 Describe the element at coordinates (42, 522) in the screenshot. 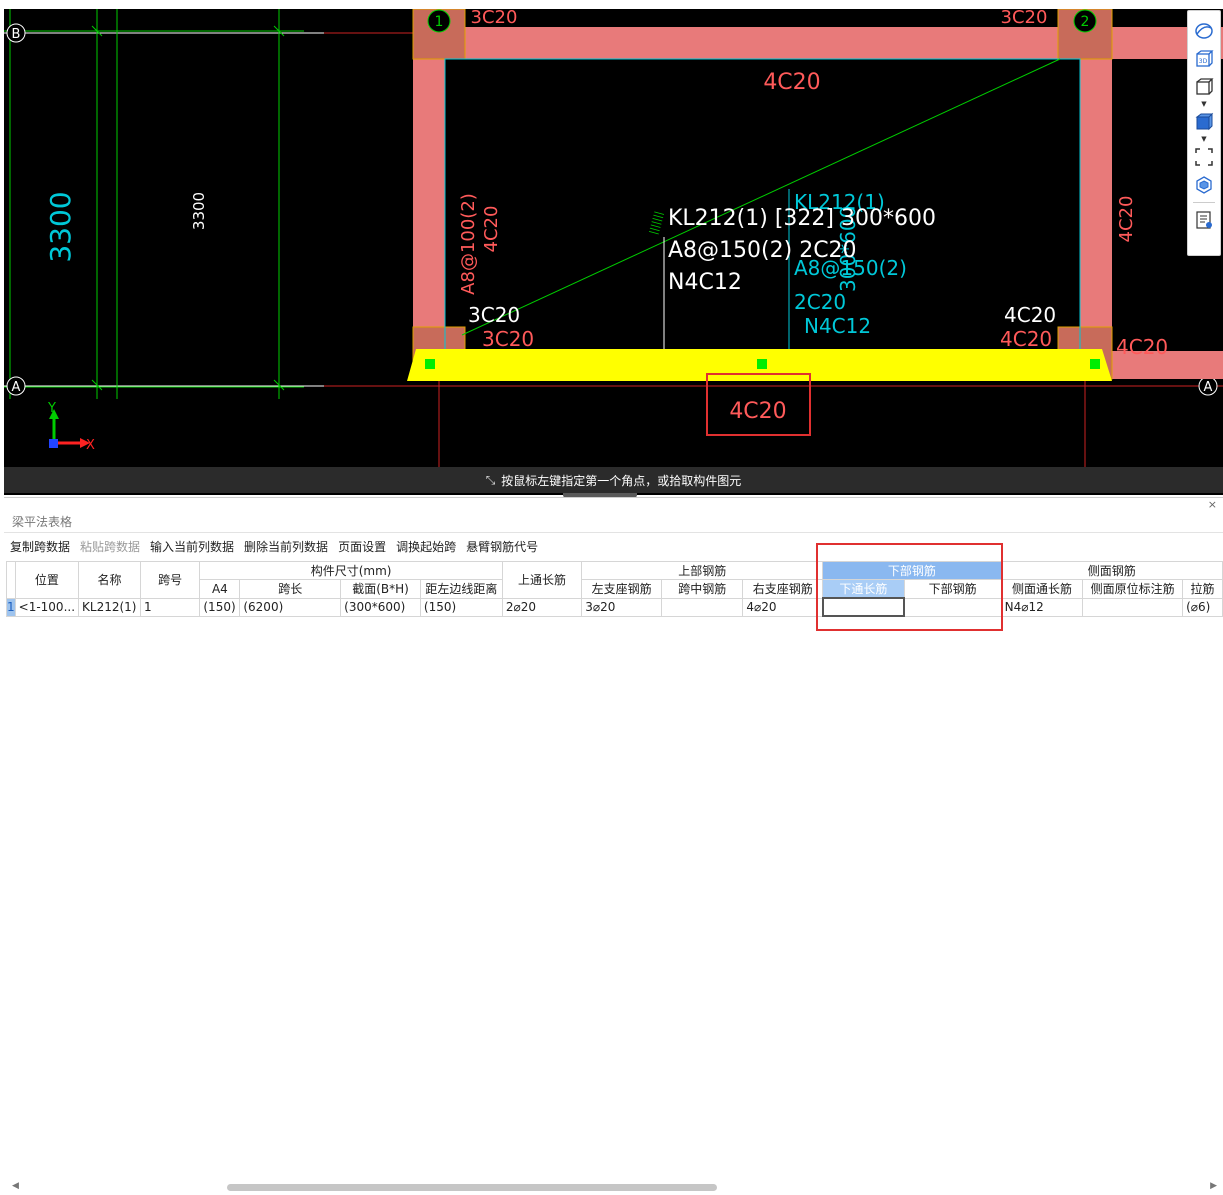

I see `panel-title: 梁平法表格` at that location.